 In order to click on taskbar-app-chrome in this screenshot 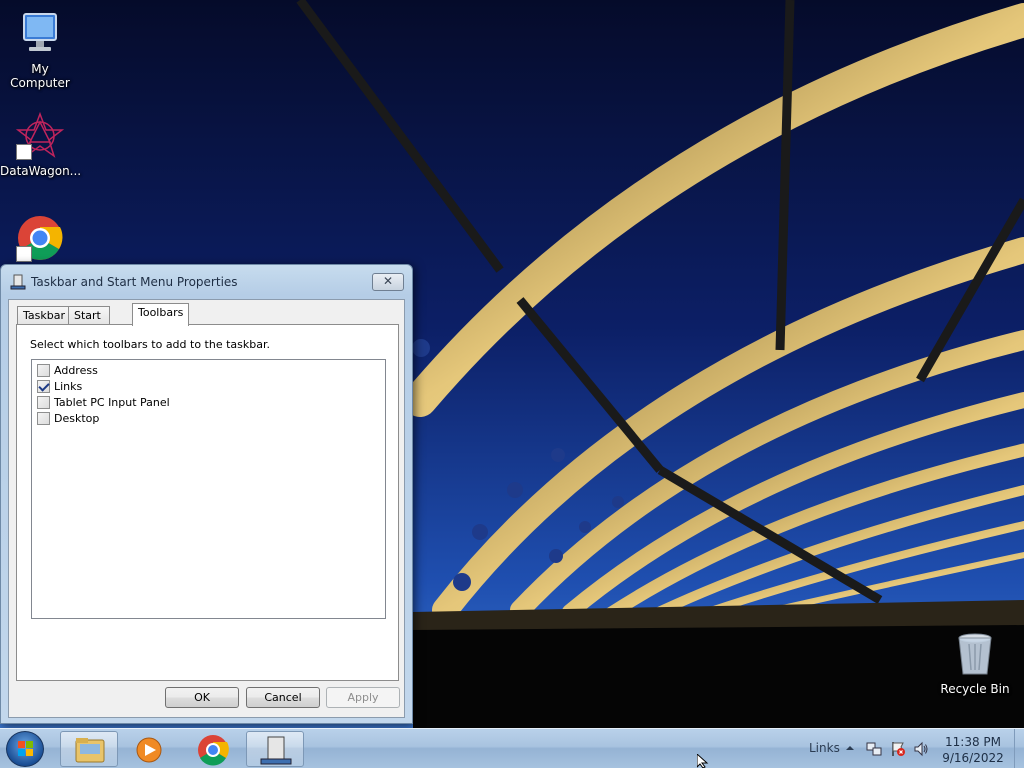, I will do `click(213, 749)`.